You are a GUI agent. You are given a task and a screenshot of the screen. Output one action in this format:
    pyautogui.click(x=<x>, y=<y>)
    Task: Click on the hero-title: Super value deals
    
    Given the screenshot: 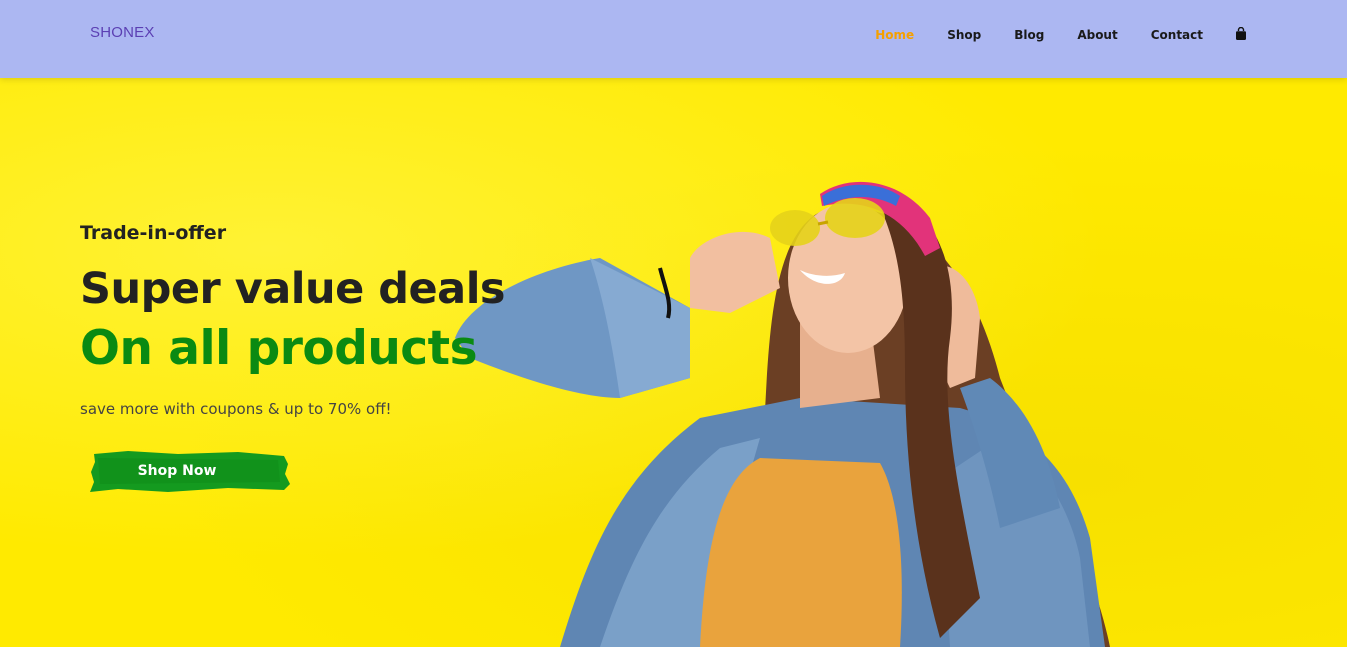 What is the action you would take?
    pyautogui.click(x=293, y=289)
    